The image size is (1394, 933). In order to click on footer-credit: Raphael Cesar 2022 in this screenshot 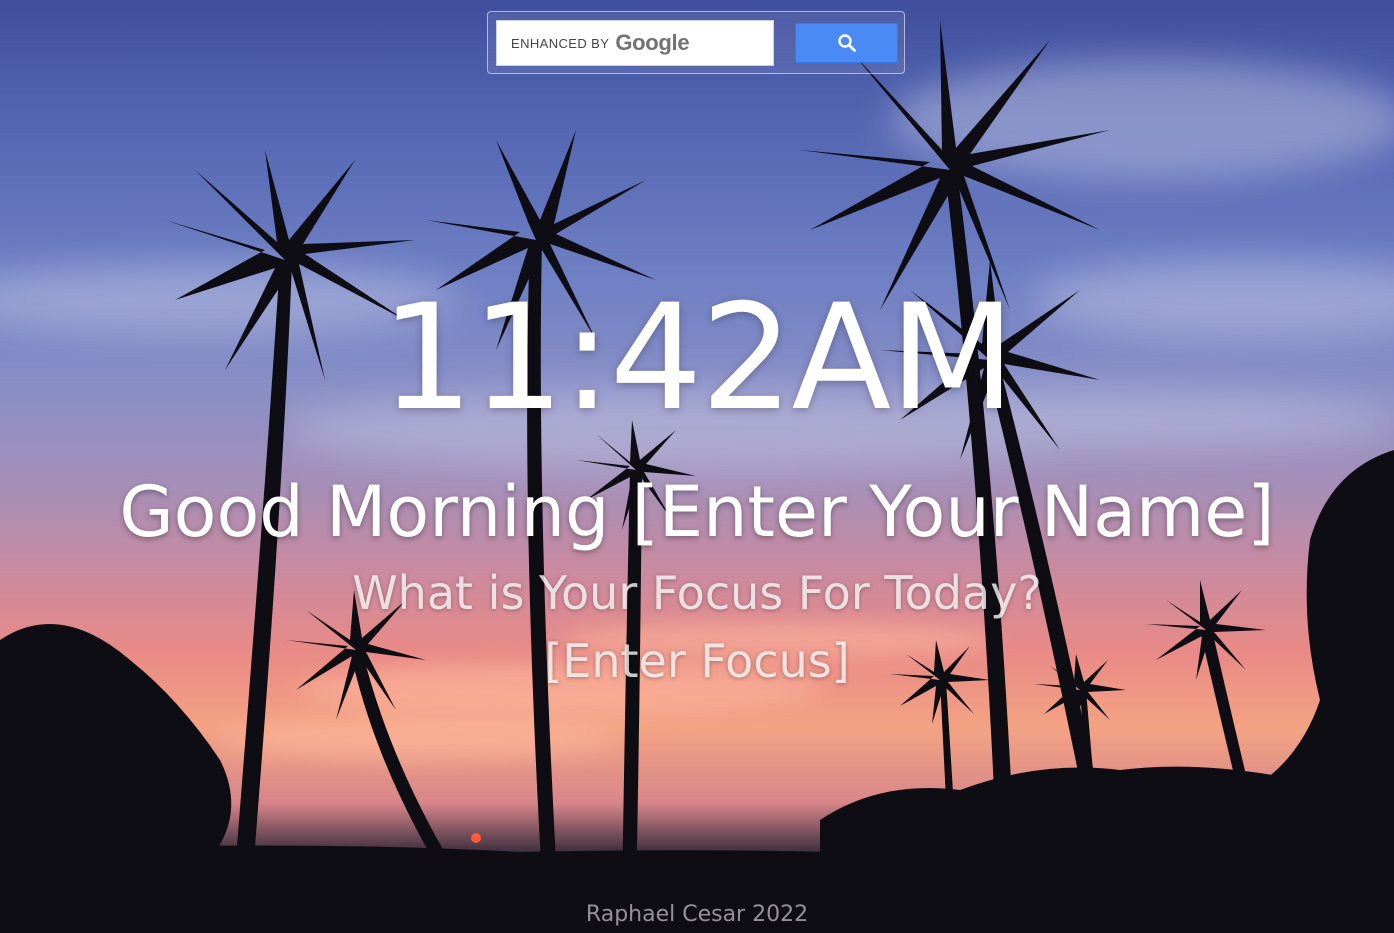, I will do `click(697, 914)`.